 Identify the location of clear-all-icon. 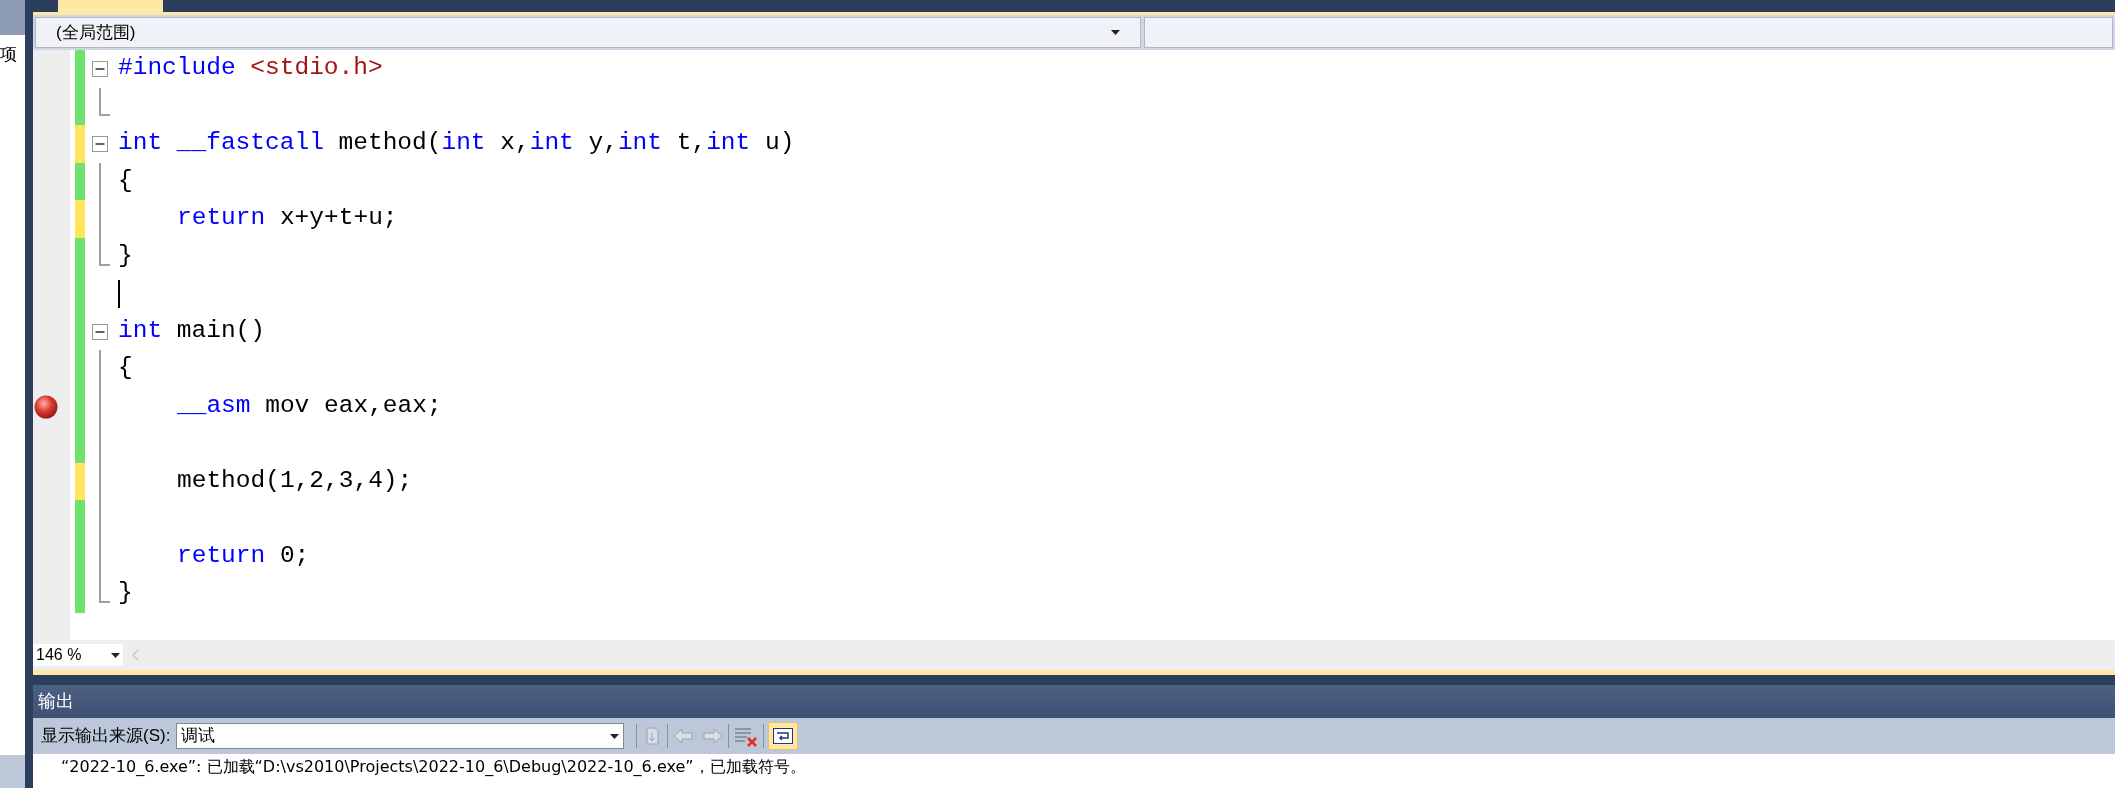
(746, 736).